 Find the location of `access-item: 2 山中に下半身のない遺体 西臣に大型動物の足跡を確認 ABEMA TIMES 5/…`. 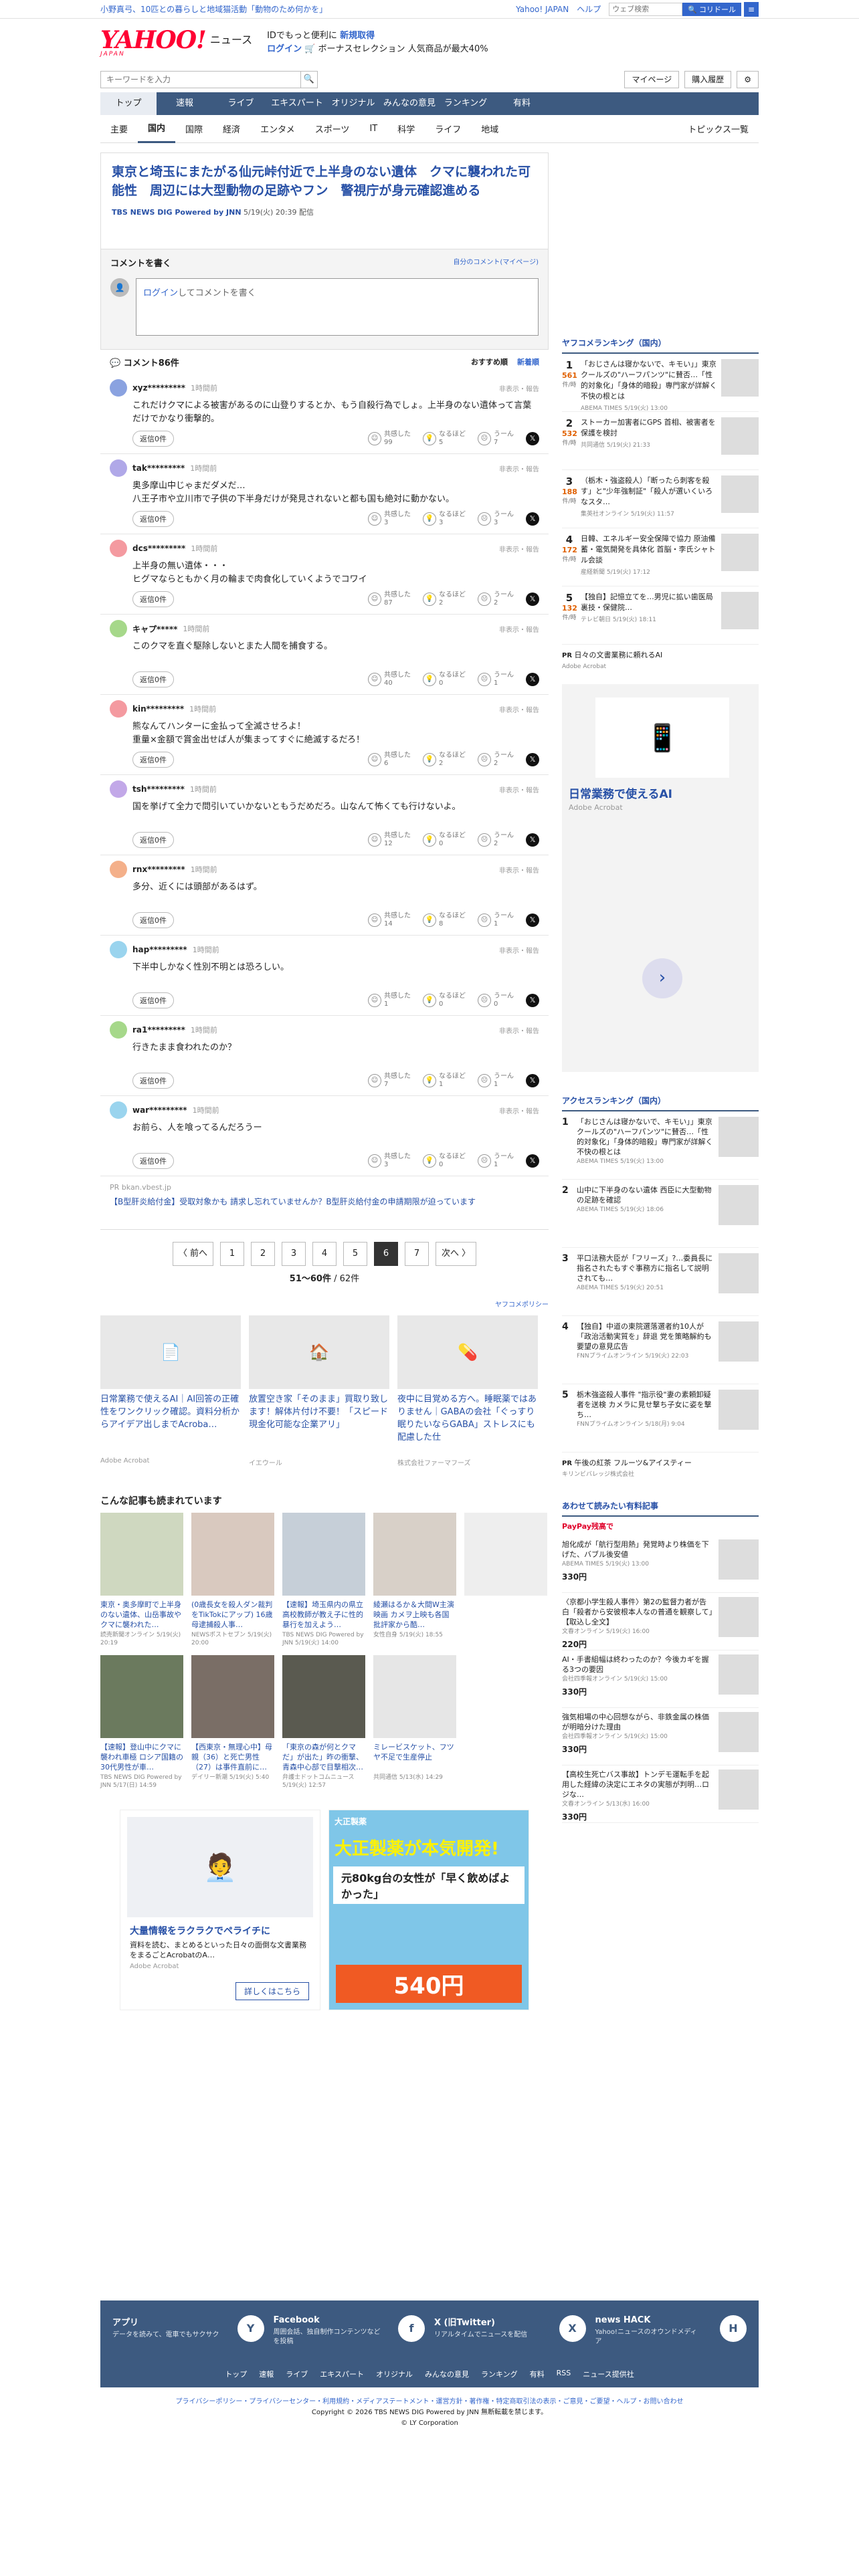

access-item: 2 山中に下半身のない遺体 西臣に大型動物の足跡を確認 ABEMA TIMES 5/… is located at coordinates (660, 1214).